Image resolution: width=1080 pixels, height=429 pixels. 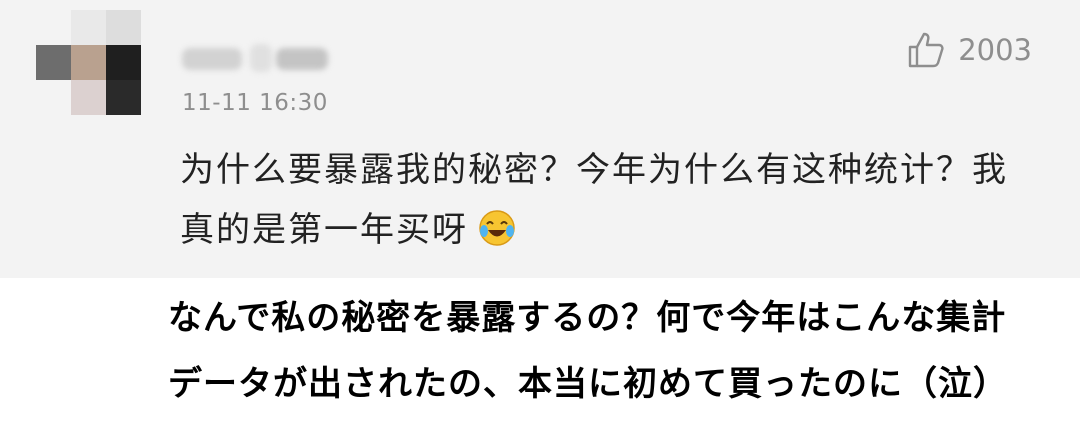 What do you see at coordinates (926, 50) in the screenshot?
I see `thumbs-up-icon` at bounding box center [926, 50].